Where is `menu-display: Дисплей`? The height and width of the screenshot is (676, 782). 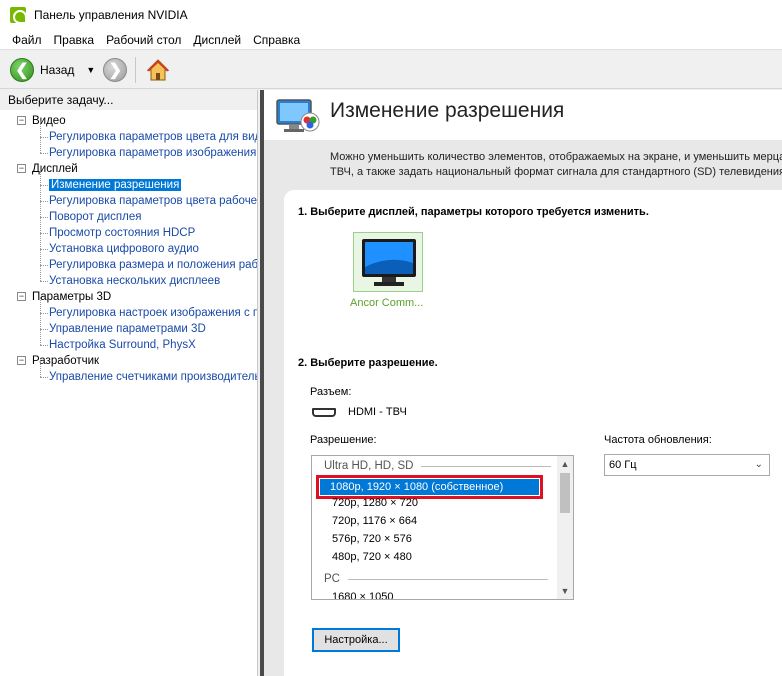
menu-display: Дисплей is located at coordinates (217, 40).